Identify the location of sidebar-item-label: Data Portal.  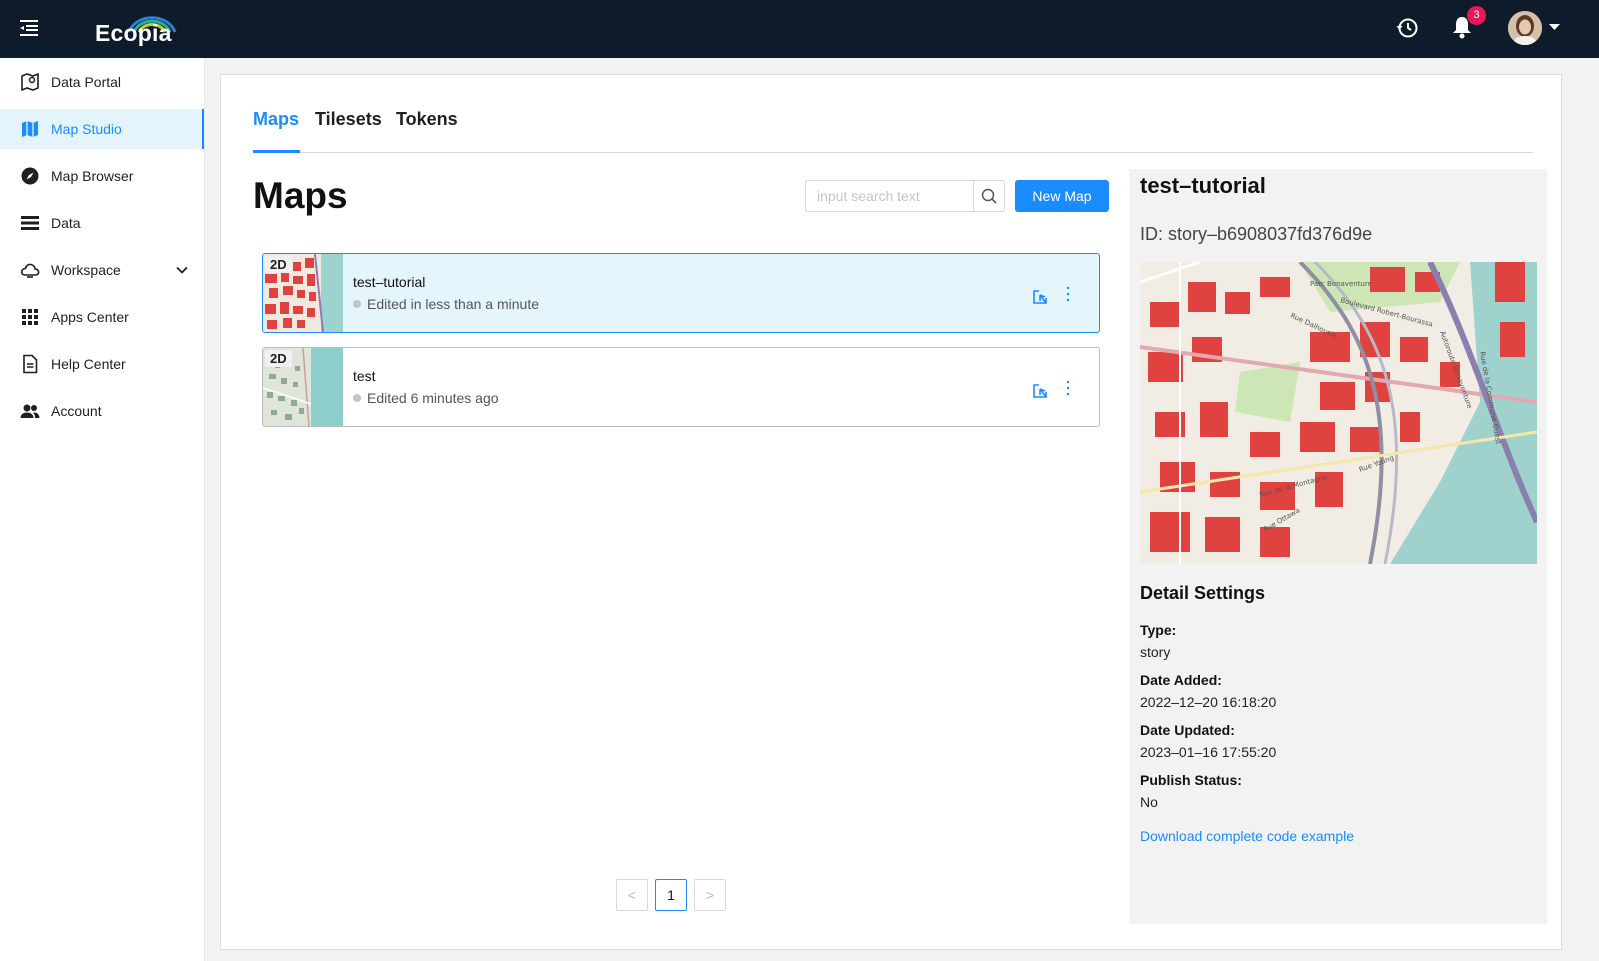
(86, 82).